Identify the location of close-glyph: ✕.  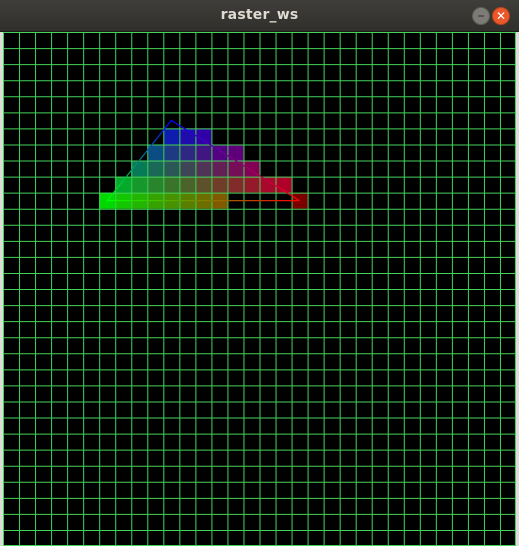
(501, 16).